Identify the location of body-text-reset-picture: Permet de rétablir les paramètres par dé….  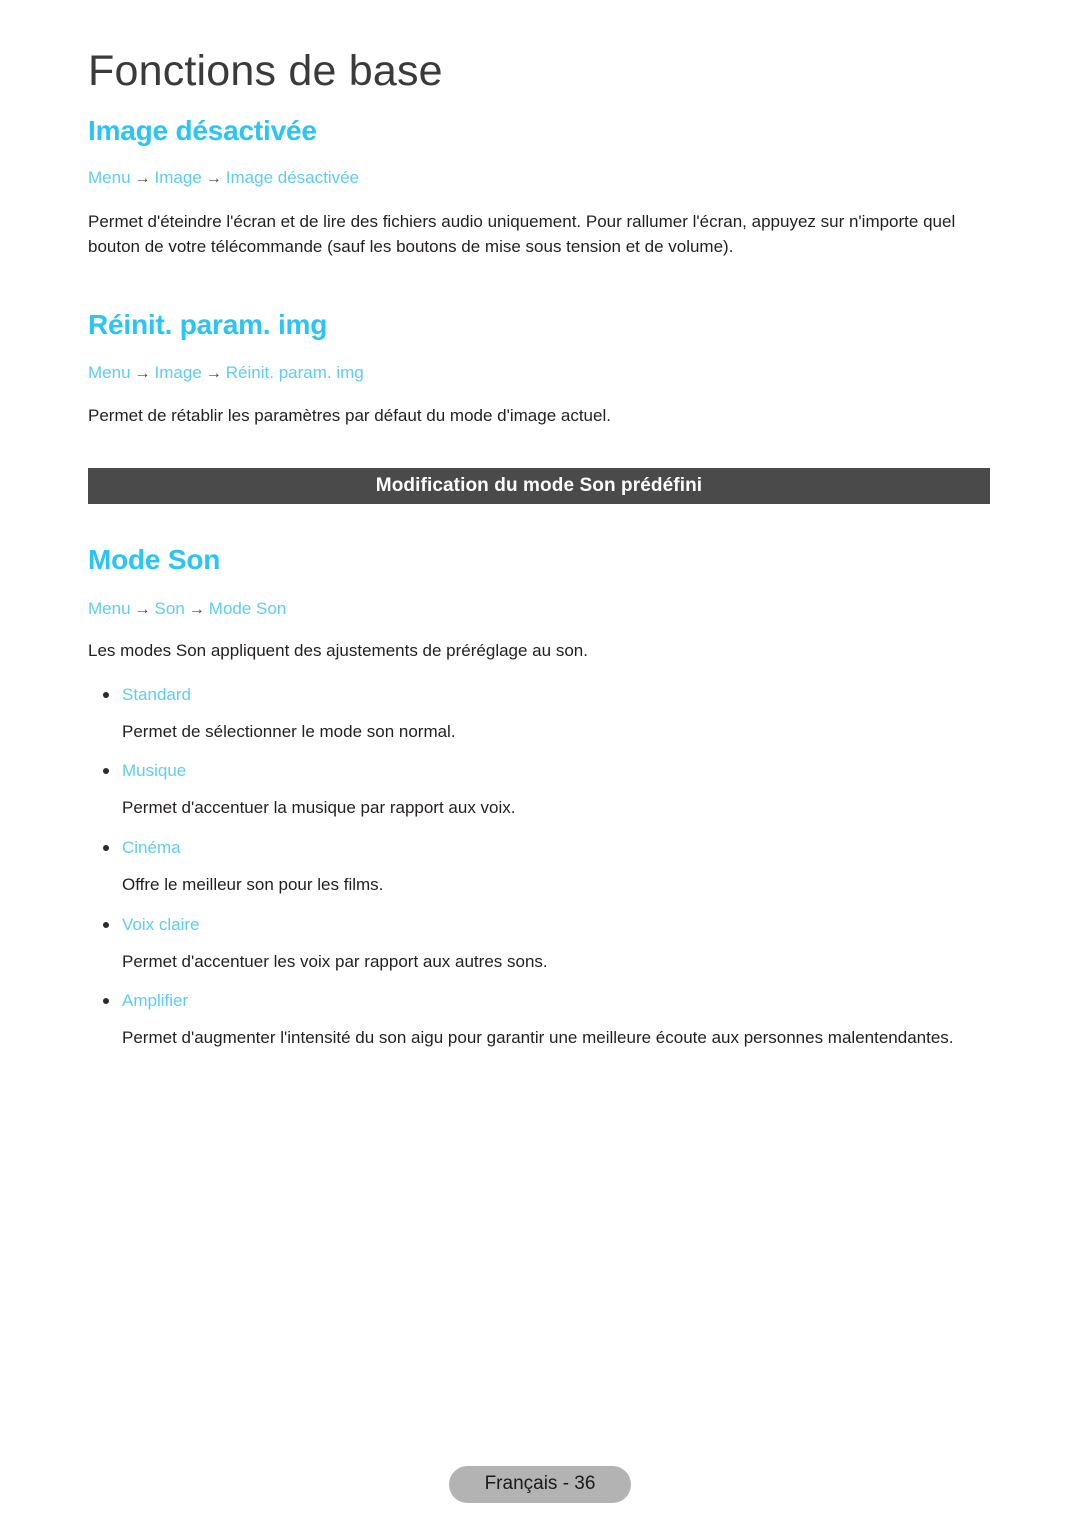
(349, 416).